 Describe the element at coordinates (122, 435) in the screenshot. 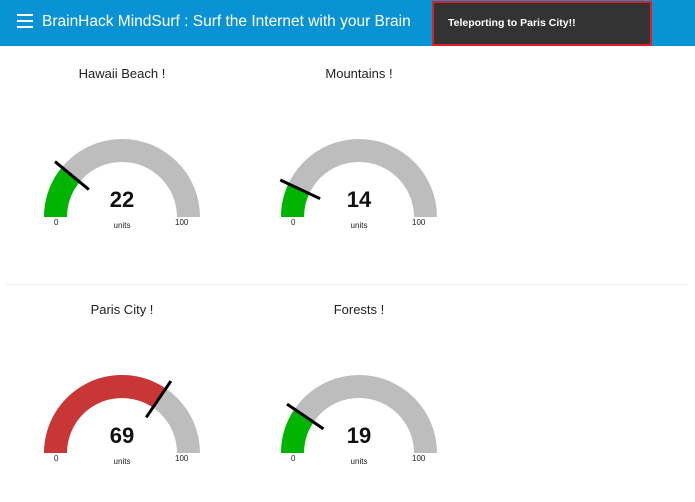

I see `gauge-value: 69` at that location.